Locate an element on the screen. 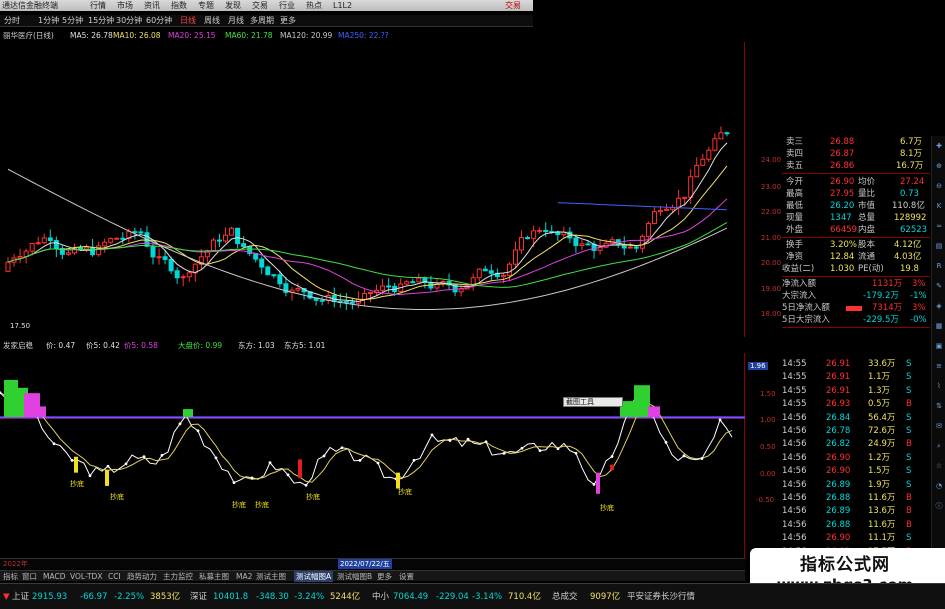 The image size is (945, 609). info-icon: ⓘ is located at coordinates (939, 506).